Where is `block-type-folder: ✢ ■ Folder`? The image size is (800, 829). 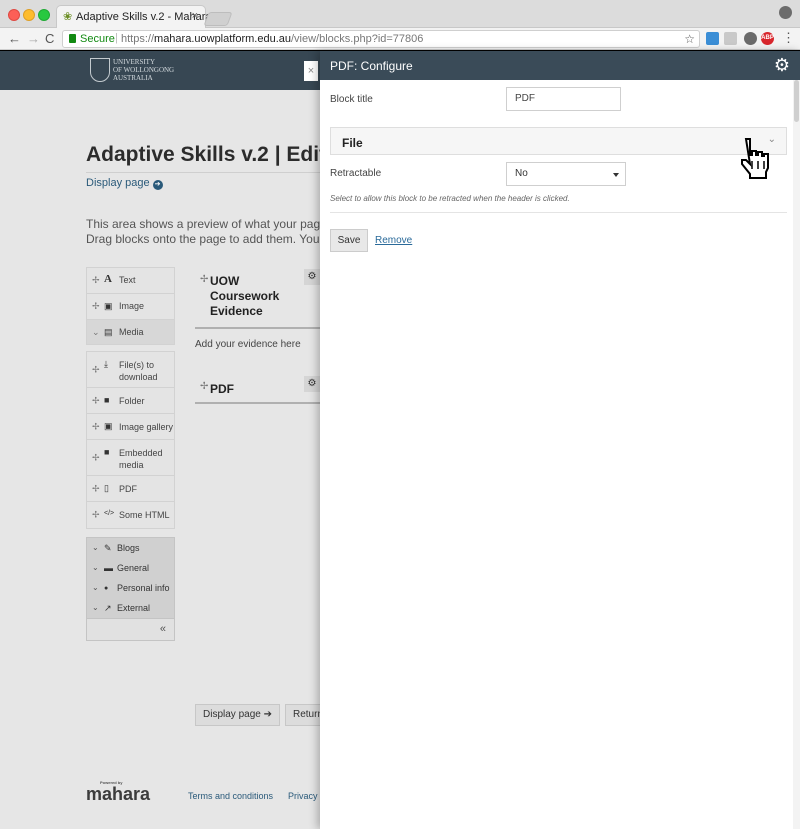 block-type-folder: ✢ ■ Folder is located at coordinates (130, 401).